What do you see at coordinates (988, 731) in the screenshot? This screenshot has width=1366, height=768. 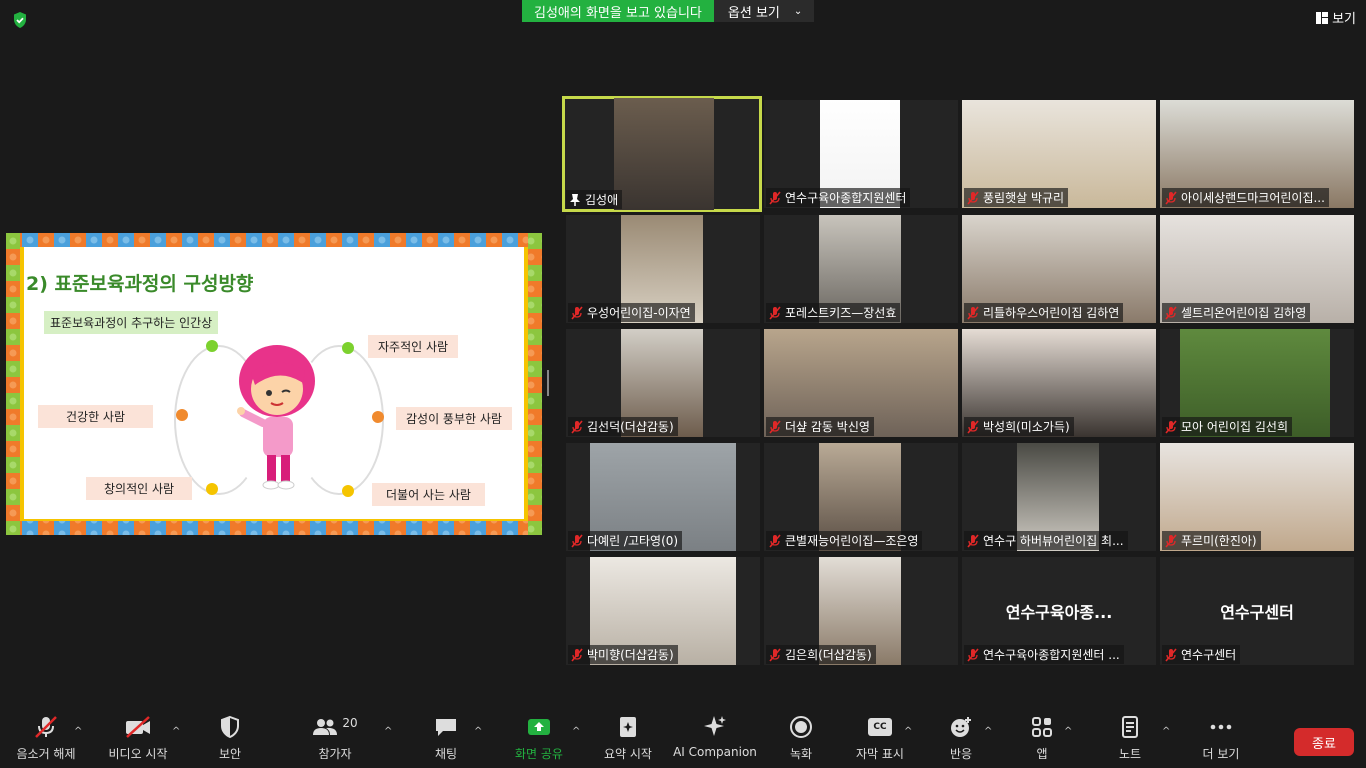 I see `reactions-options-caret: ^` at bounding box center [988, 731].